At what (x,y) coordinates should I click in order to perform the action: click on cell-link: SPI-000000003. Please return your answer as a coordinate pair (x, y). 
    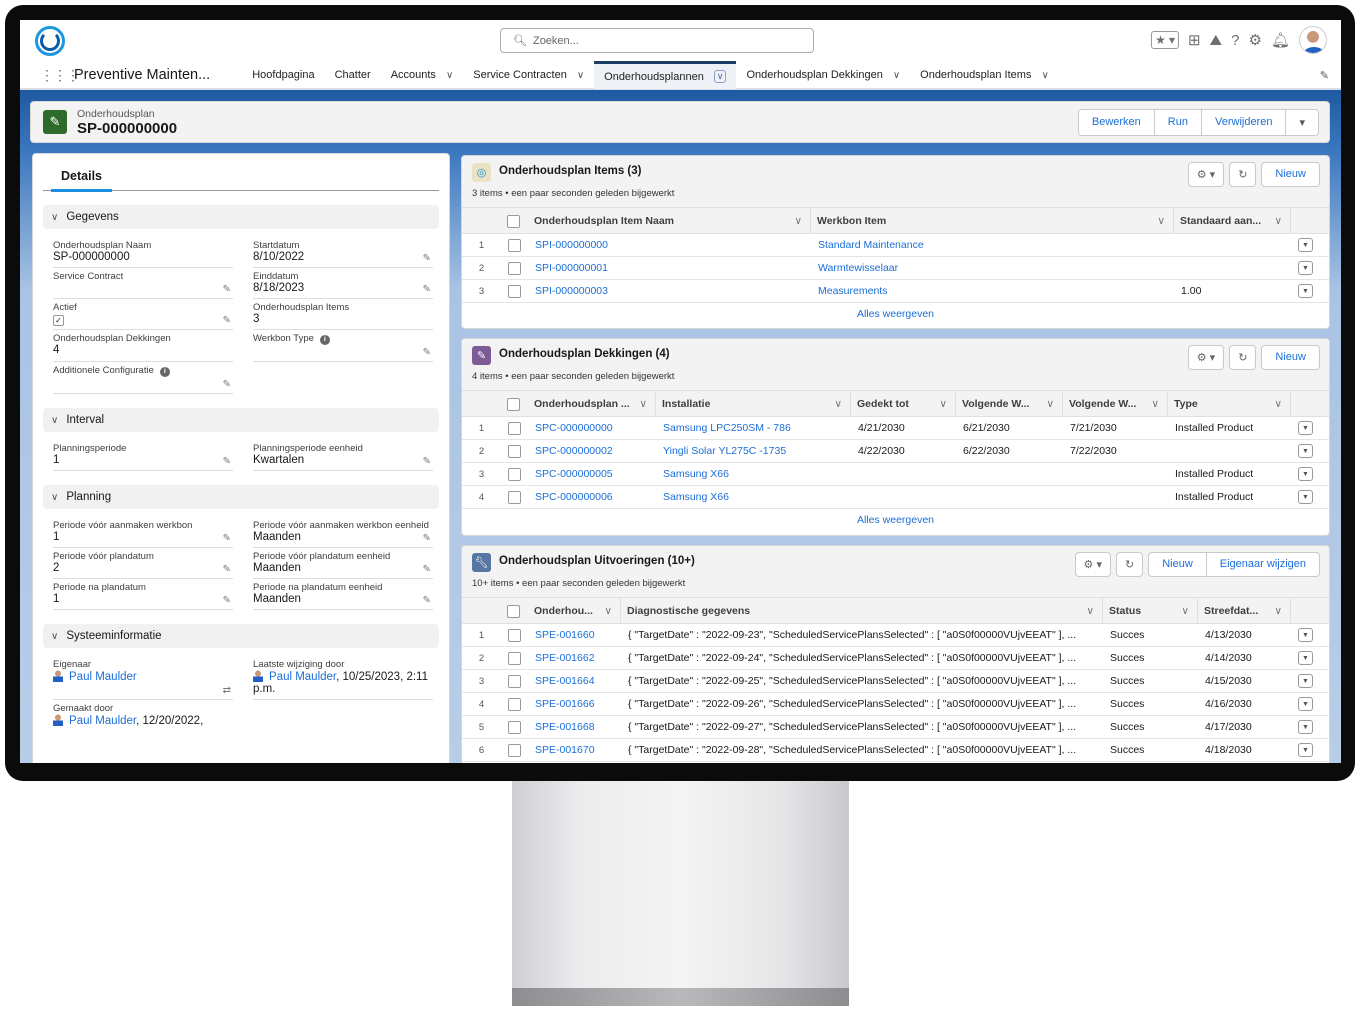
    Looking at the image, I should click on (669, 291).